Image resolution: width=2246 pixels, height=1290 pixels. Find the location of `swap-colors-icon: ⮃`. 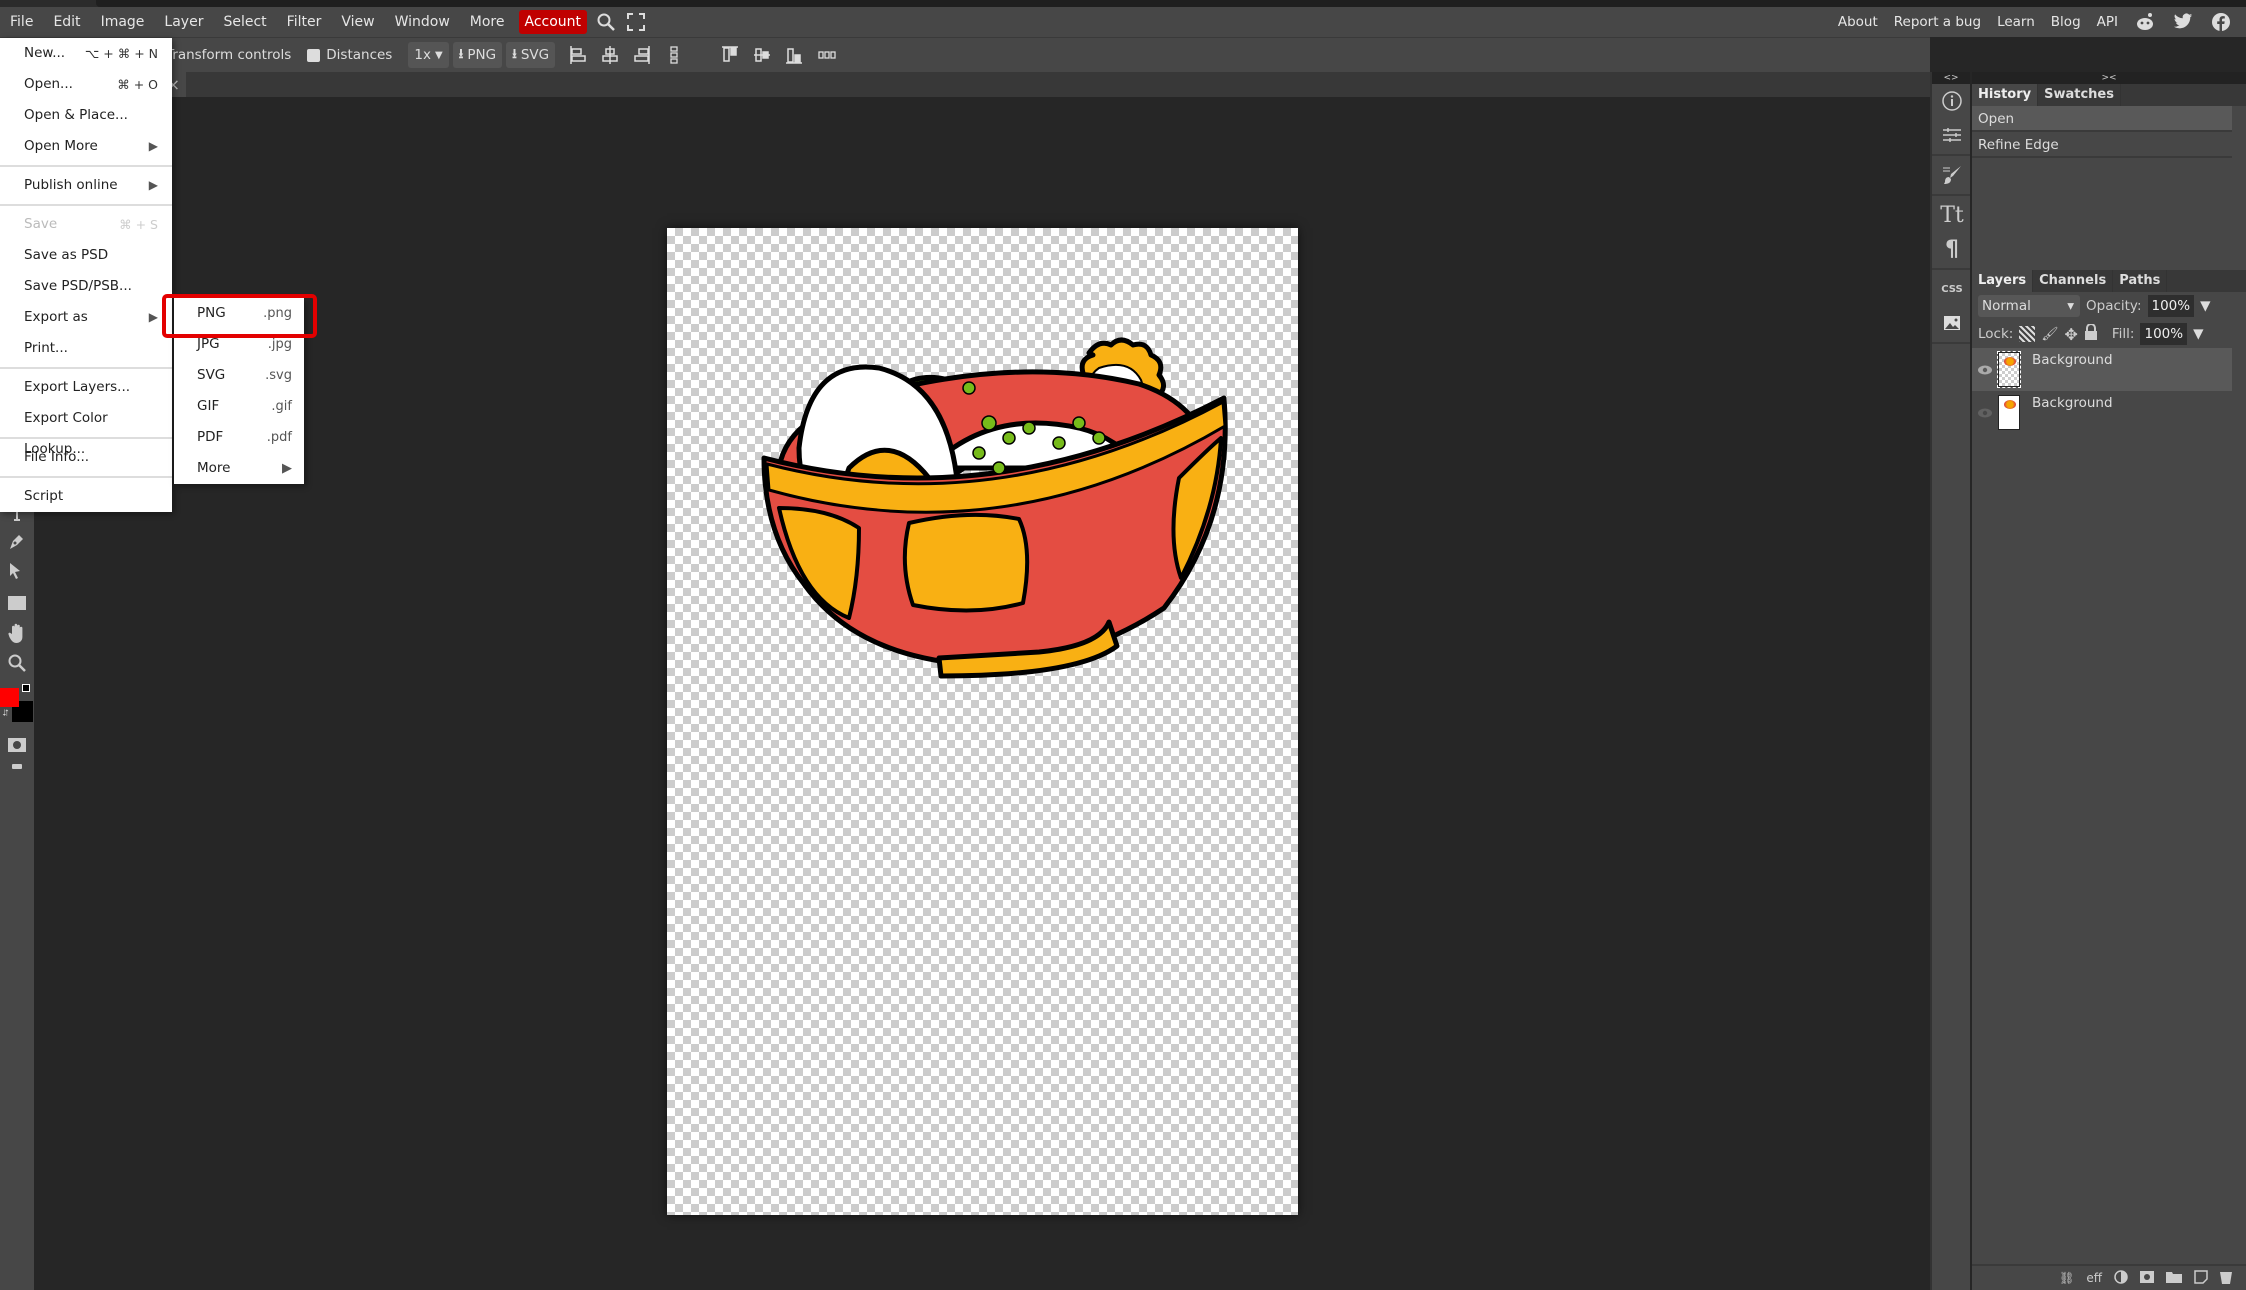

swap-colors-icon: ⮃ is located at coordinates (5, 714).